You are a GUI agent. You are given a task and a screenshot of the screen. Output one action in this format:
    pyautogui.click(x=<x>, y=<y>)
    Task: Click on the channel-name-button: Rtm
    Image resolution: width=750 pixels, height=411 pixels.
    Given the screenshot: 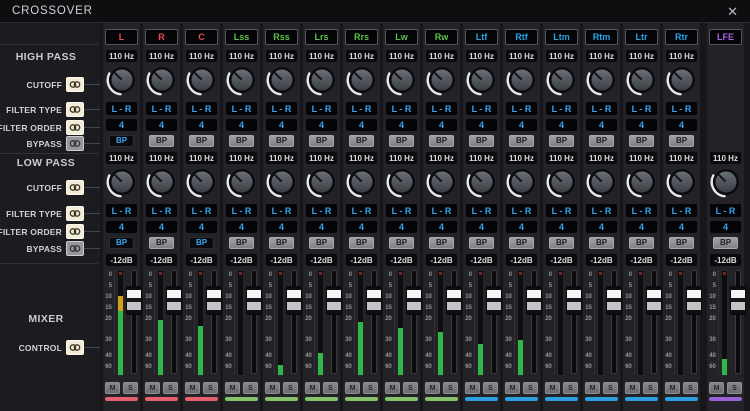 What is the action you would take?
    pyautogui.click(x=601, y=37)
    